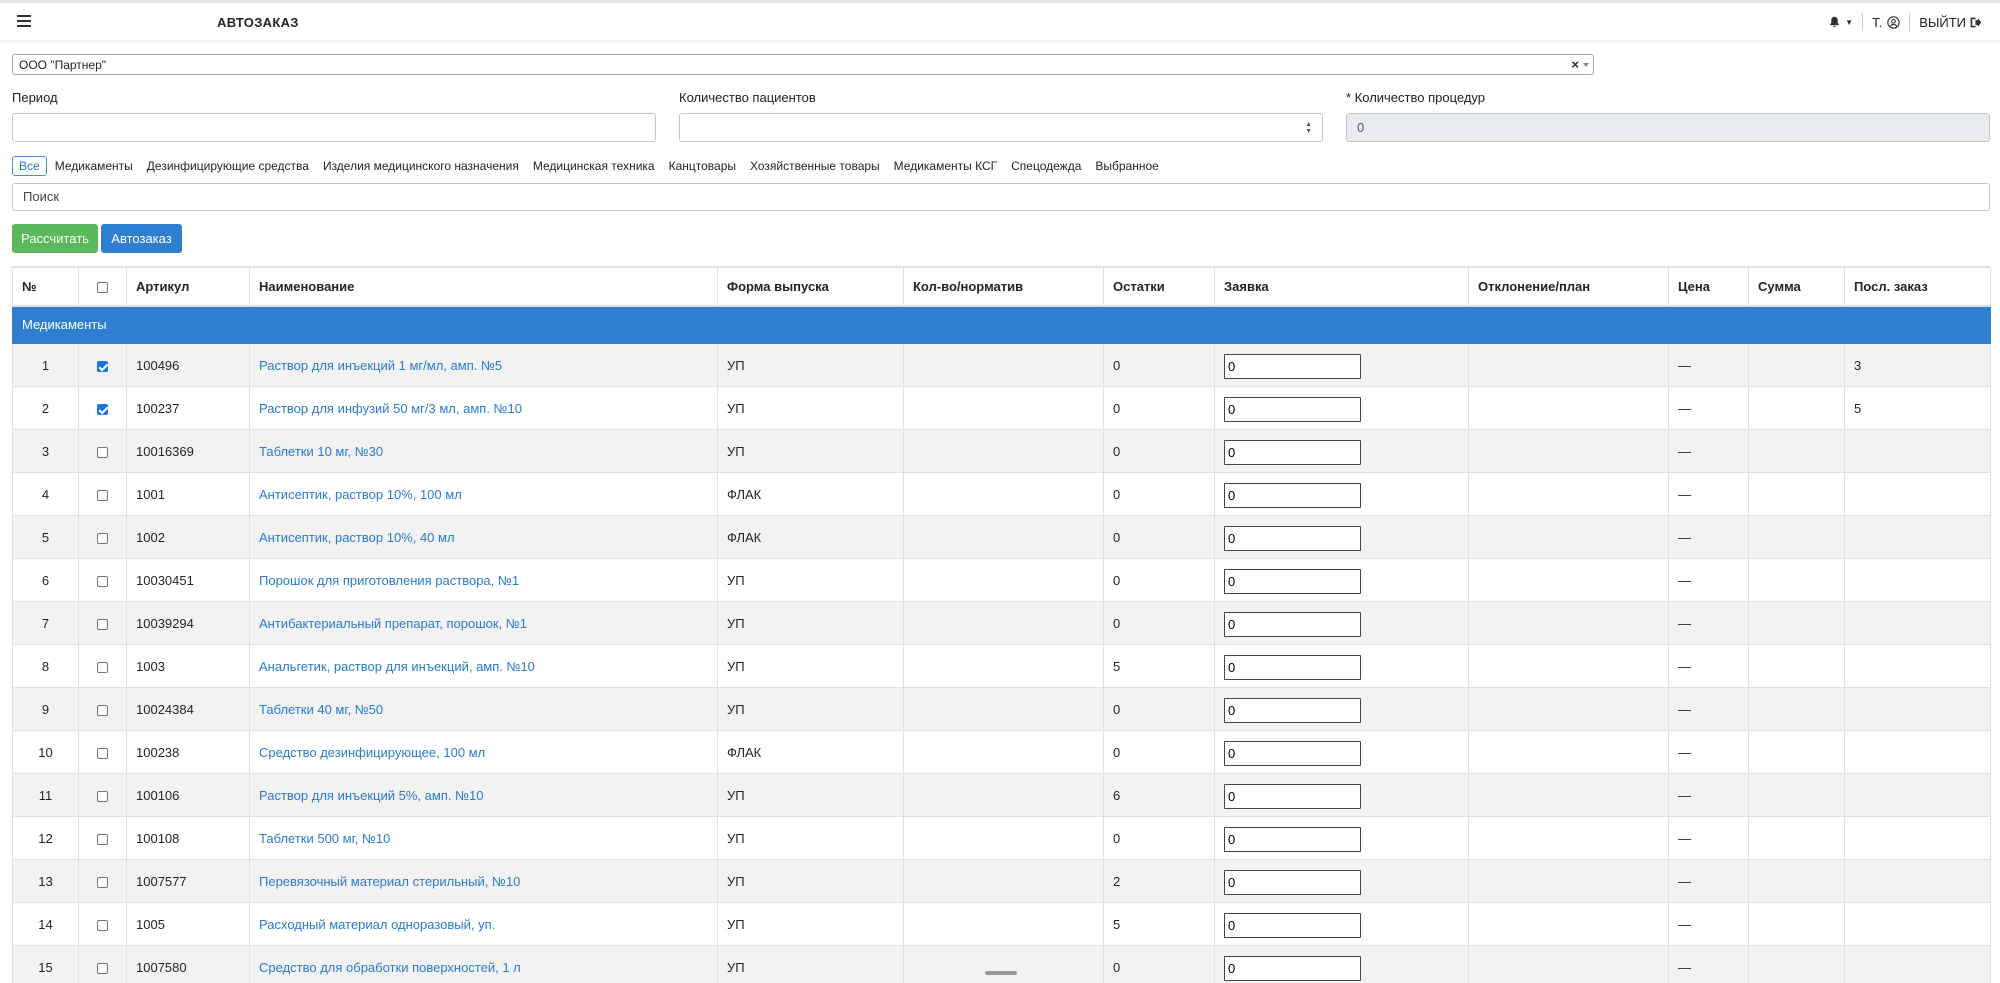 The width and height of the screenshot is (2000, 983). Describe the element at coordinates (357, 537) in the screenshot. I see `product-link: Антисептик, раствор 10%, 40 мл` at that location.